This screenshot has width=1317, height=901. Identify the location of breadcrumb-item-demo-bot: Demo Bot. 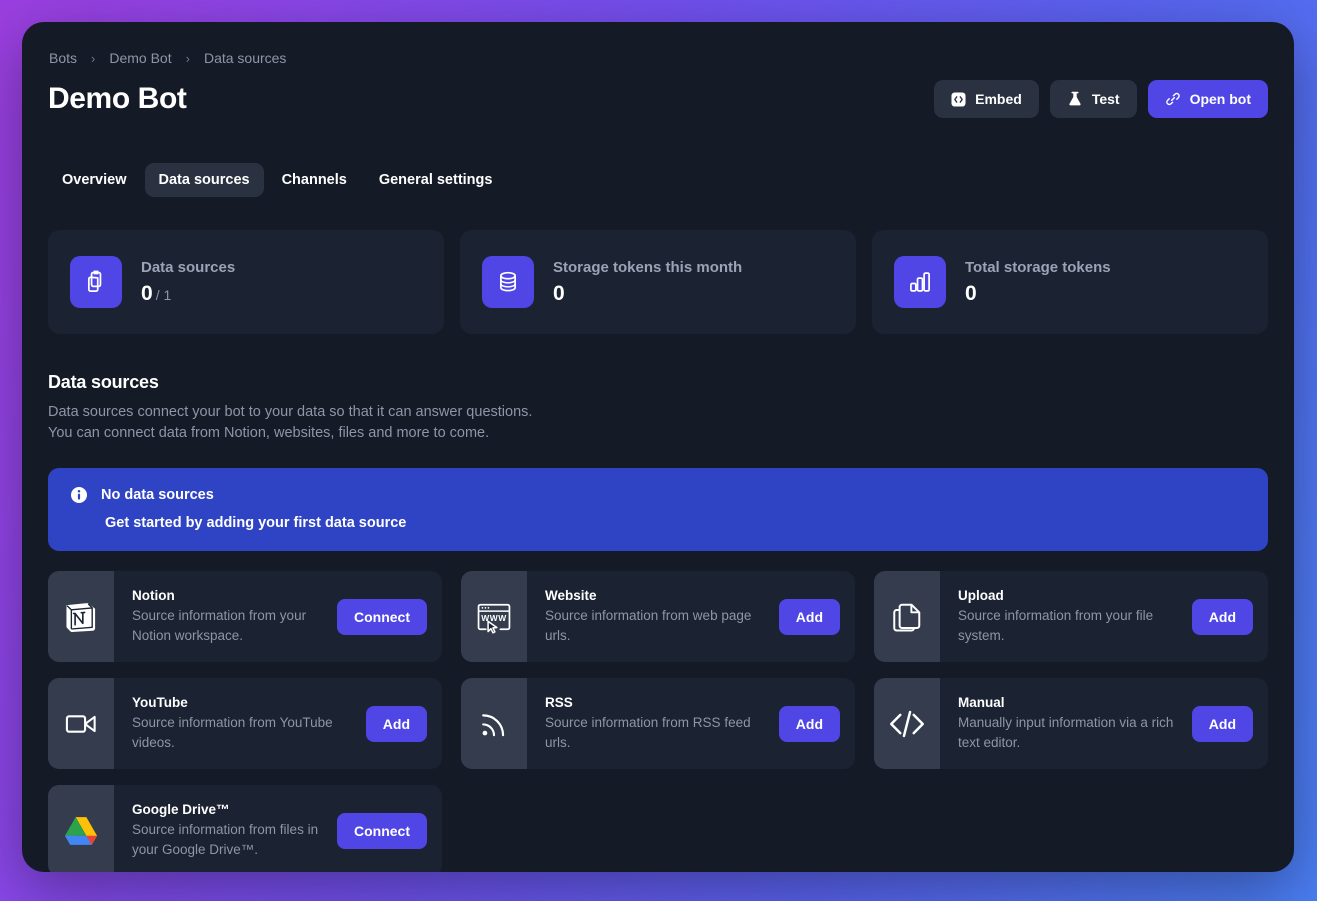
(140, 58).